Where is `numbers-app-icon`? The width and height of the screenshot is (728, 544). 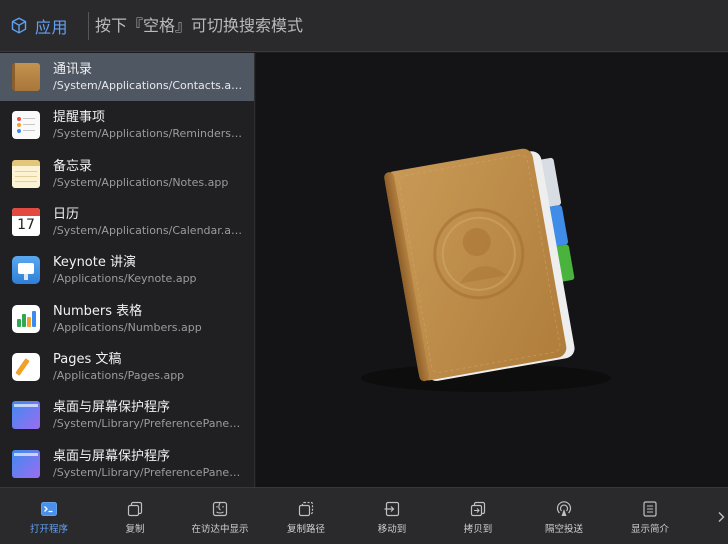 numbers-app-icon is located at coordinates (26, 318).